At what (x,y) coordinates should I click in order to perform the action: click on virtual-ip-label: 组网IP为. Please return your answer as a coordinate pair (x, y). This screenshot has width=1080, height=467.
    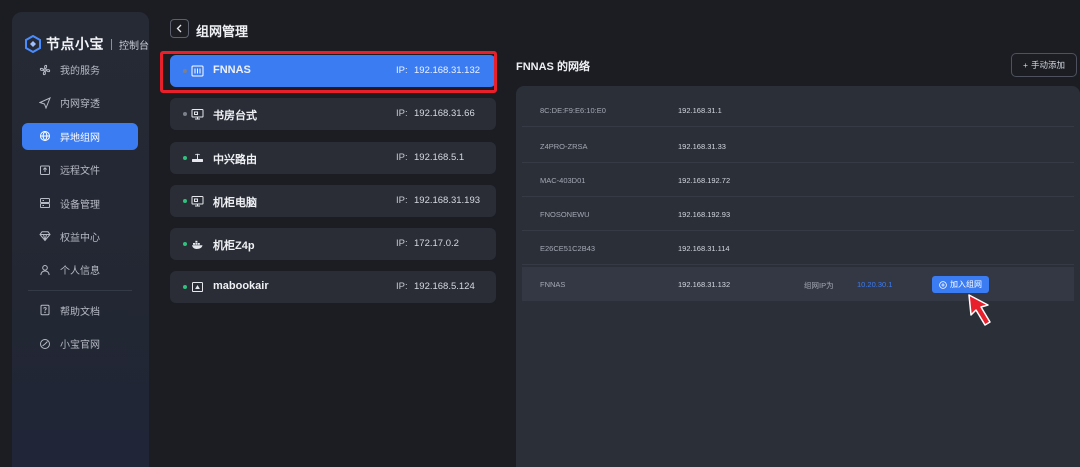
    Looking at the image, I should click on (819, 285).